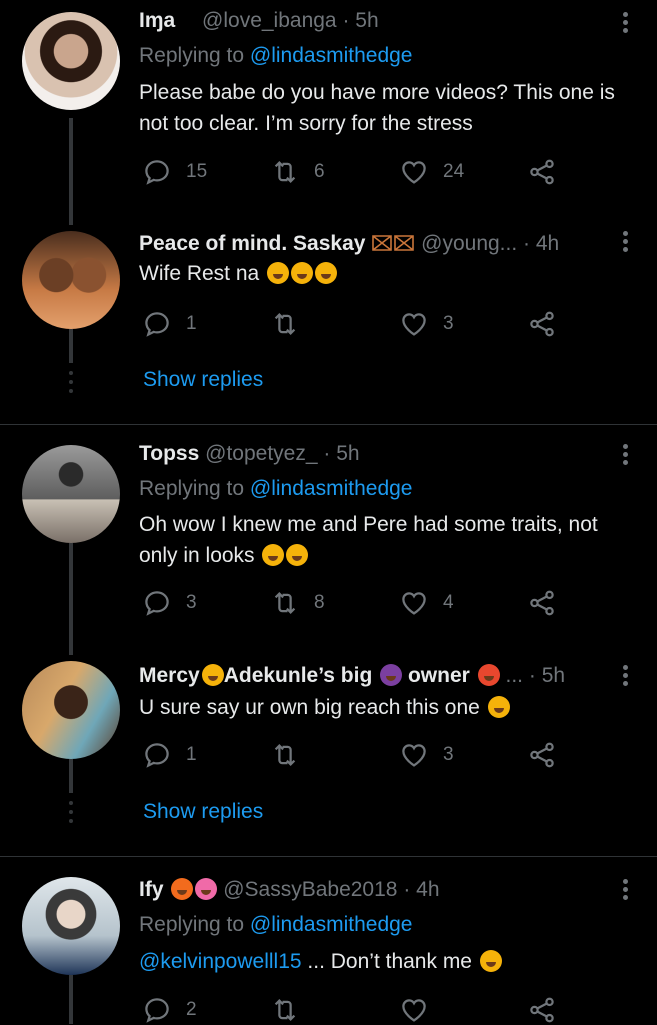 The image size is (657, 1025). I want to click on hot-face-emoji-icon, so click(488, 675).